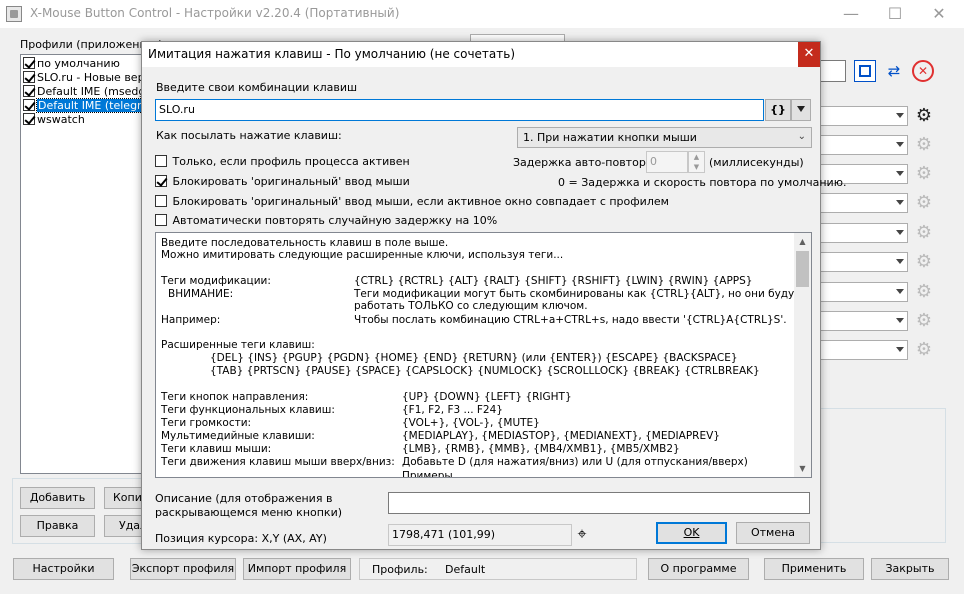  Describe the element at coordinates (696, 157) in the screenshot. I see `spin-up-icon: ▲` at that location.